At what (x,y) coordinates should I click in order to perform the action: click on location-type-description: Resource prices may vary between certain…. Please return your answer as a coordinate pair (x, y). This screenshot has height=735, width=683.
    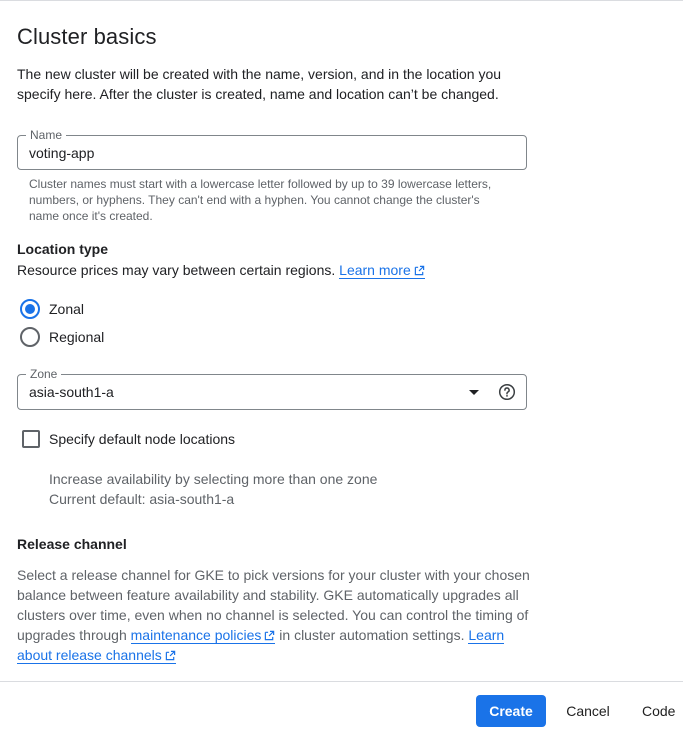
    Looking at the image, I should click on (221, 270).